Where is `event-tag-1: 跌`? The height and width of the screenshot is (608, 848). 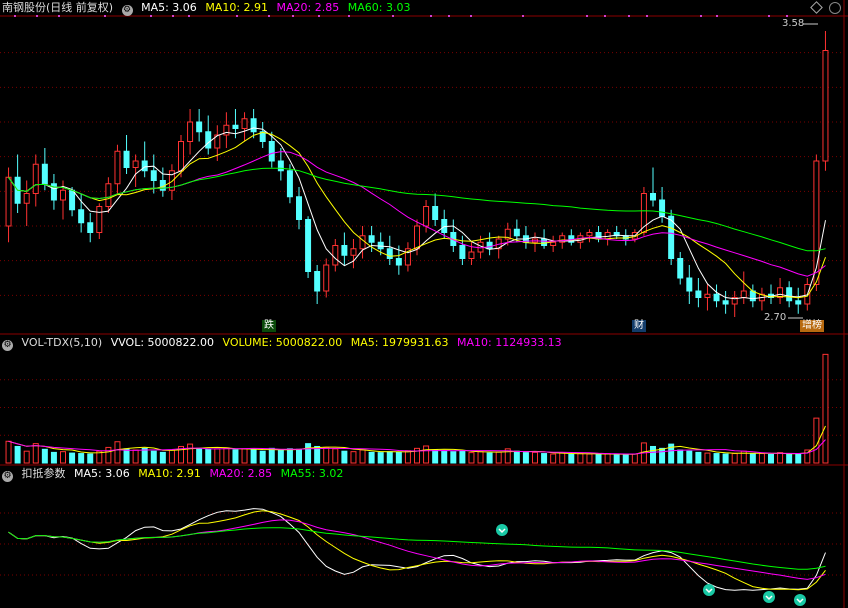 event-tag-1: 跌 is located at coordinates (269, 326).